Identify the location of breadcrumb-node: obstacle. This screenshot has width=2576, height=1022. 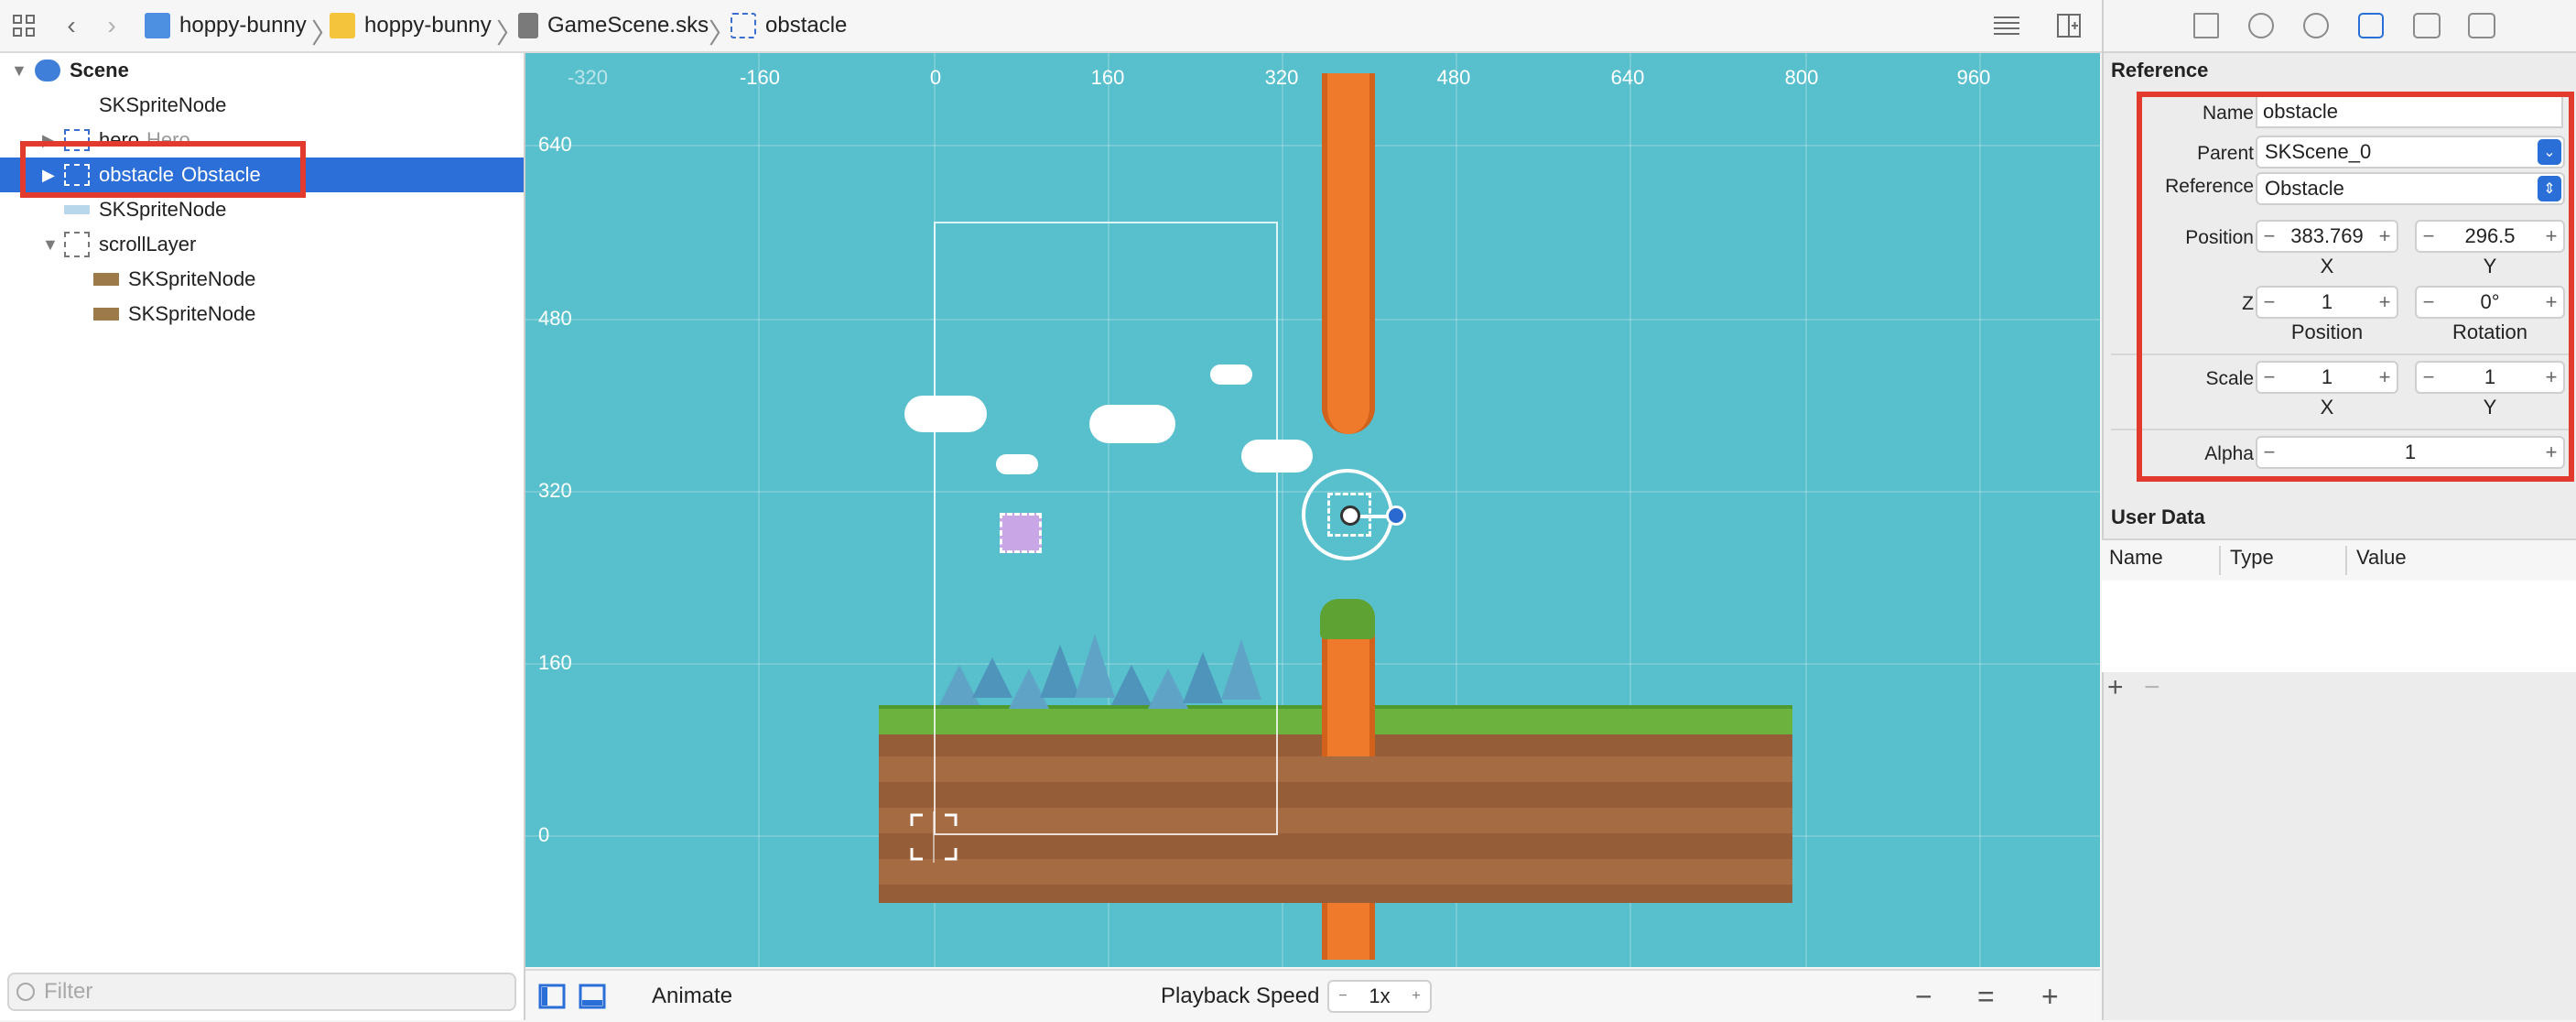
(789, 26).